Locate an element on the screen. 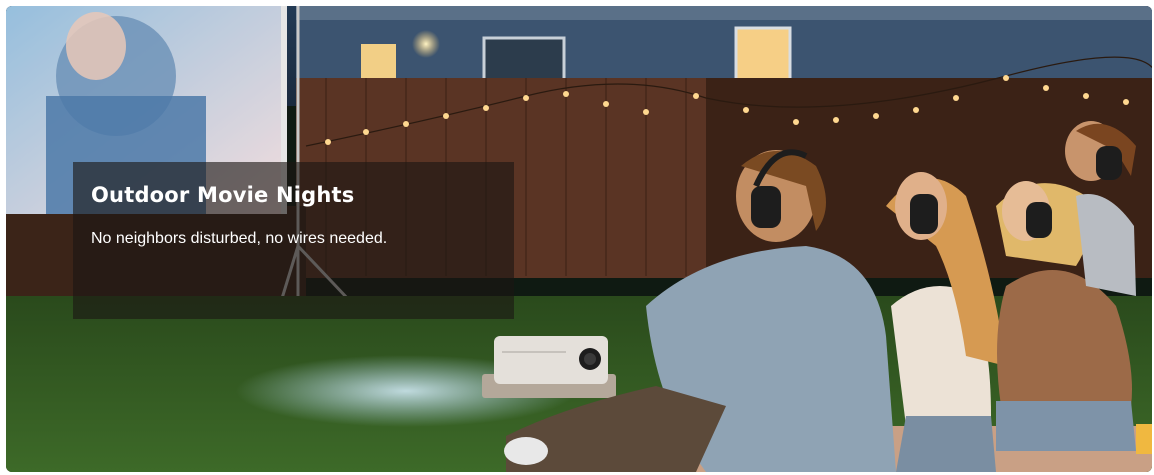 The width and height of the screenshot is (1154, 475). banner-title: Outdoor Movie Nights is located at coordinates (223, 195).